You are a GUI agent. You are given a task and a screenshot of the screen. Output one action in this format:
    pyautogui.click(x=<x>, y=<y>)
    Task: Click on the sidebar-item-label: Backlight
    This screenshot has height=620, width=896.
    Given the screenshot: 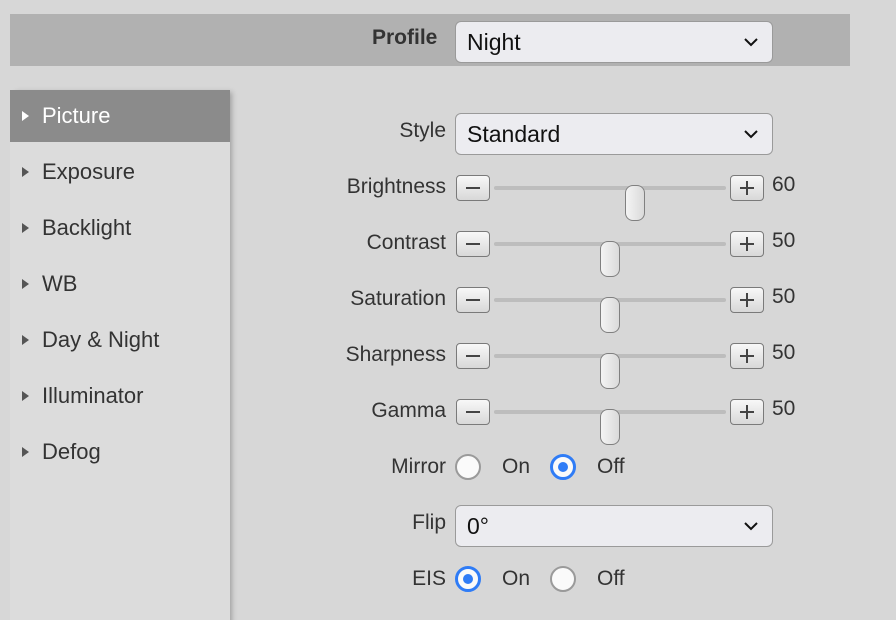 What is the action you would take?
    pyautogui.click(x=87, y=227)
    